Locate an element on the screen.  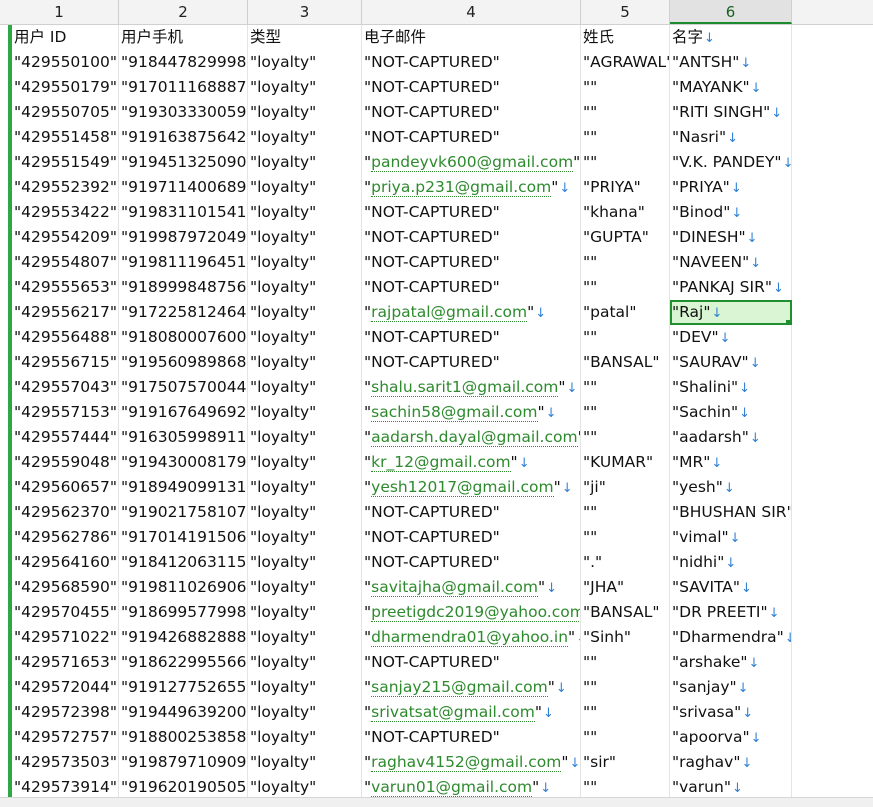
table-cell: "PRIYA"↓ is located at coordinates (731, 187).